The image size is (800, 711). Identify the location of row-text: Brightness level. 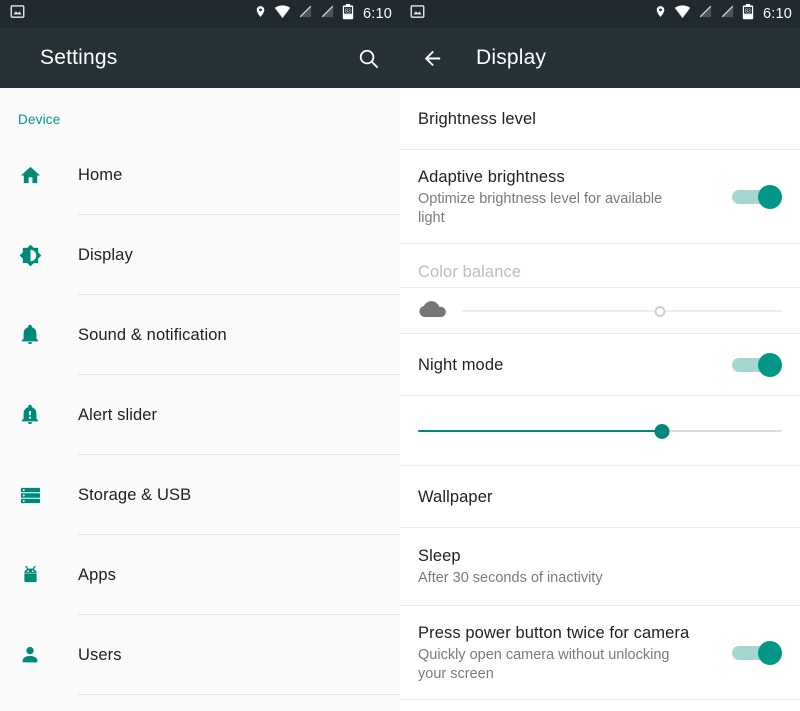
(600, 119).